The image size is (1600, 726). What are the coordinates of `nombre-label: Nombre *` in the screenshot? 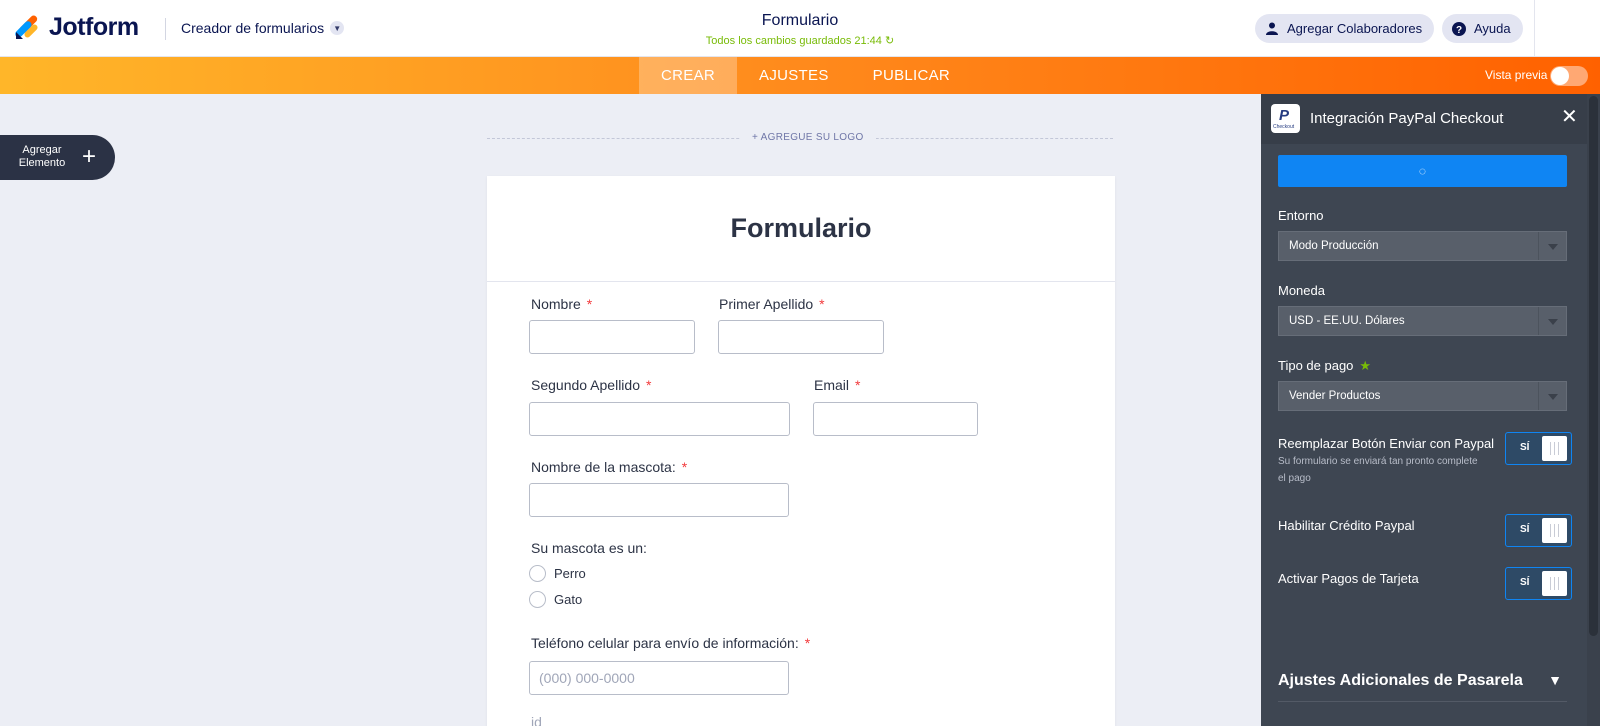 It's located at (561, 304).